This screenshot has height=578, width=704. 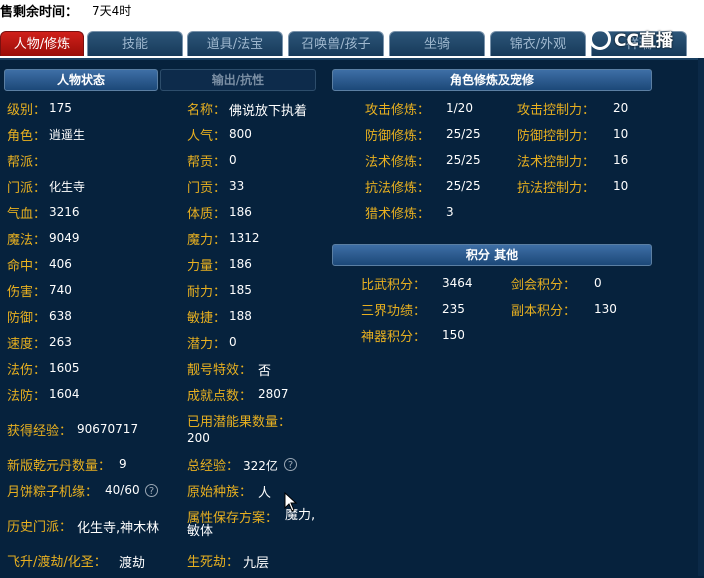 I want to click on score-value: 235, so click(x=453, y=309).